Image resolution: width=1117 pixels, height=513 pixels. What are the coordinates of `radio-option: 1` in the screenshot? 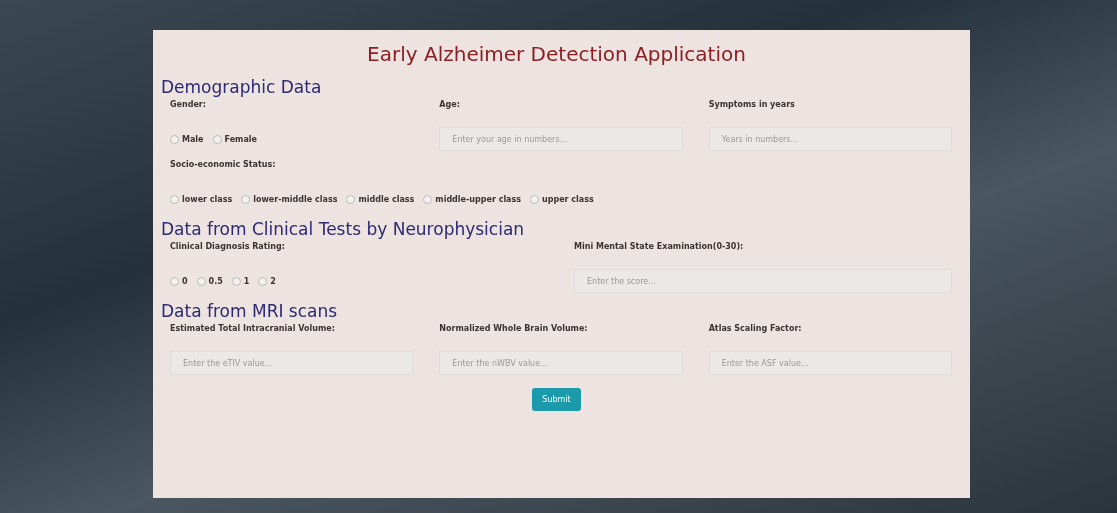 It's located at (240, 281).